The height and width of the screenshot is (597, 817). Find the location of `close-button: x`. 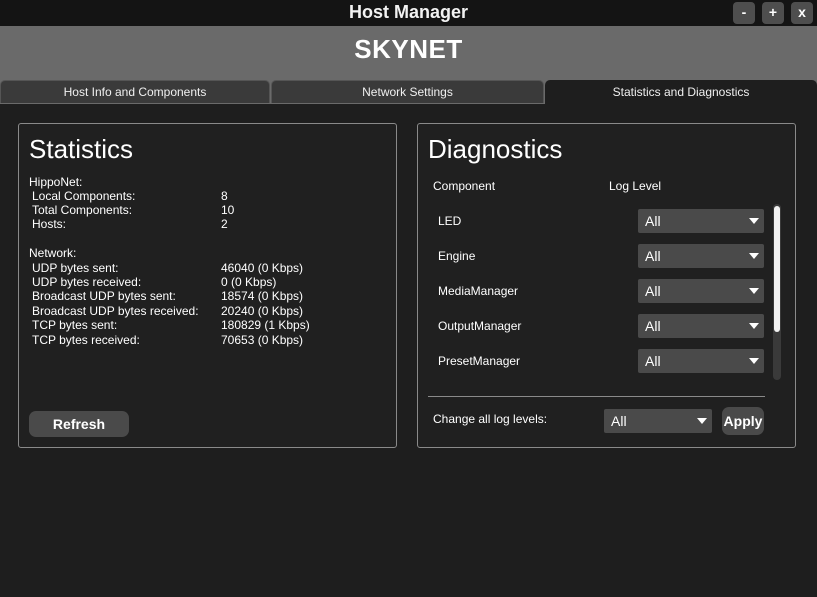

close-button: x is located at coordinates (802, 13).